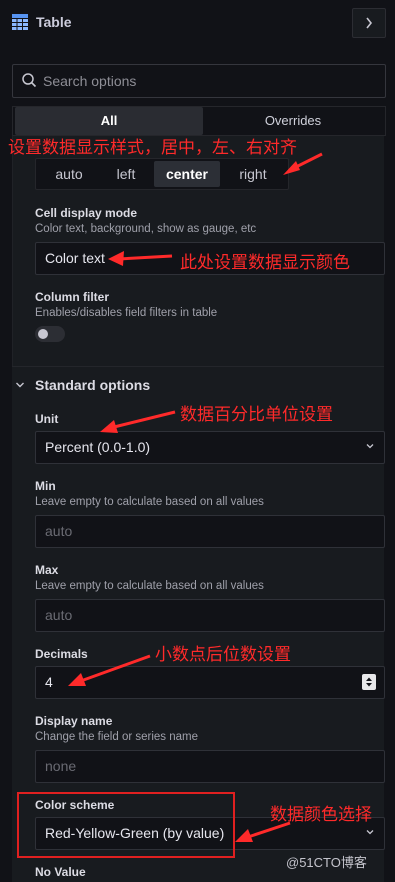  I want to click on arrow-color-scheme, so click(267, 830).